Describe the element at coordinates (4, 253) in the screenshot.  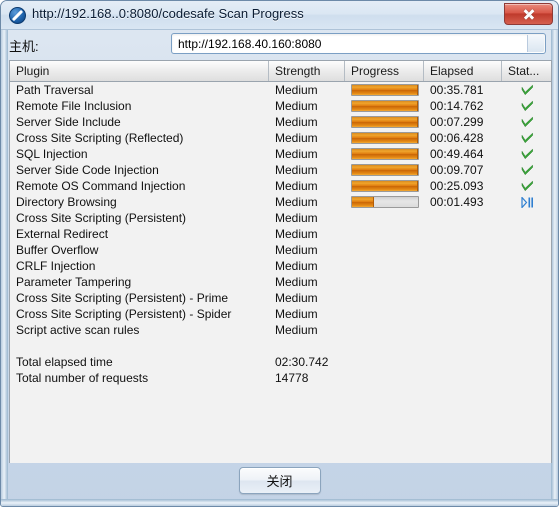
I see `window-edge-left` at that location.